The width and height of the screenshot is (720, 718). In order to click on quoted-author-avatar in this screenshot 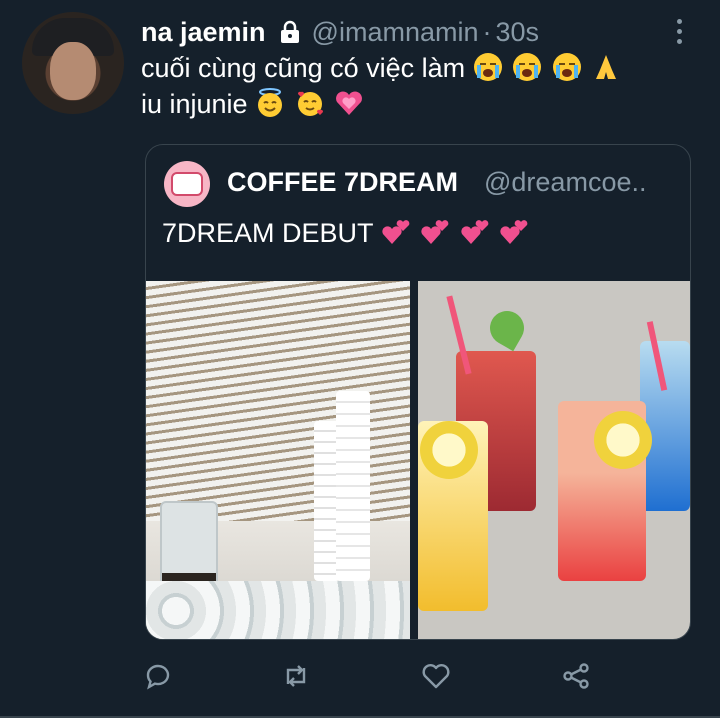, I will do `click(187, 184)`.